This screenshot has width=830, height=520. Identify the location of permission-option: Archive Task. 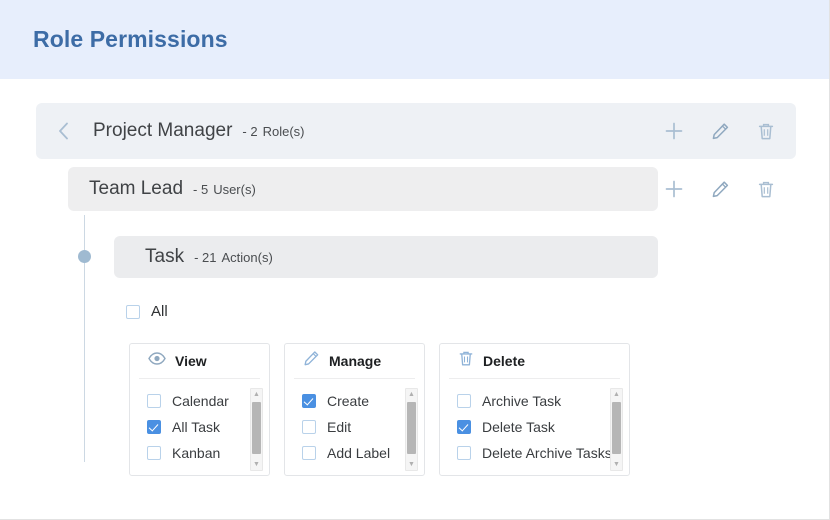
(543, 401).